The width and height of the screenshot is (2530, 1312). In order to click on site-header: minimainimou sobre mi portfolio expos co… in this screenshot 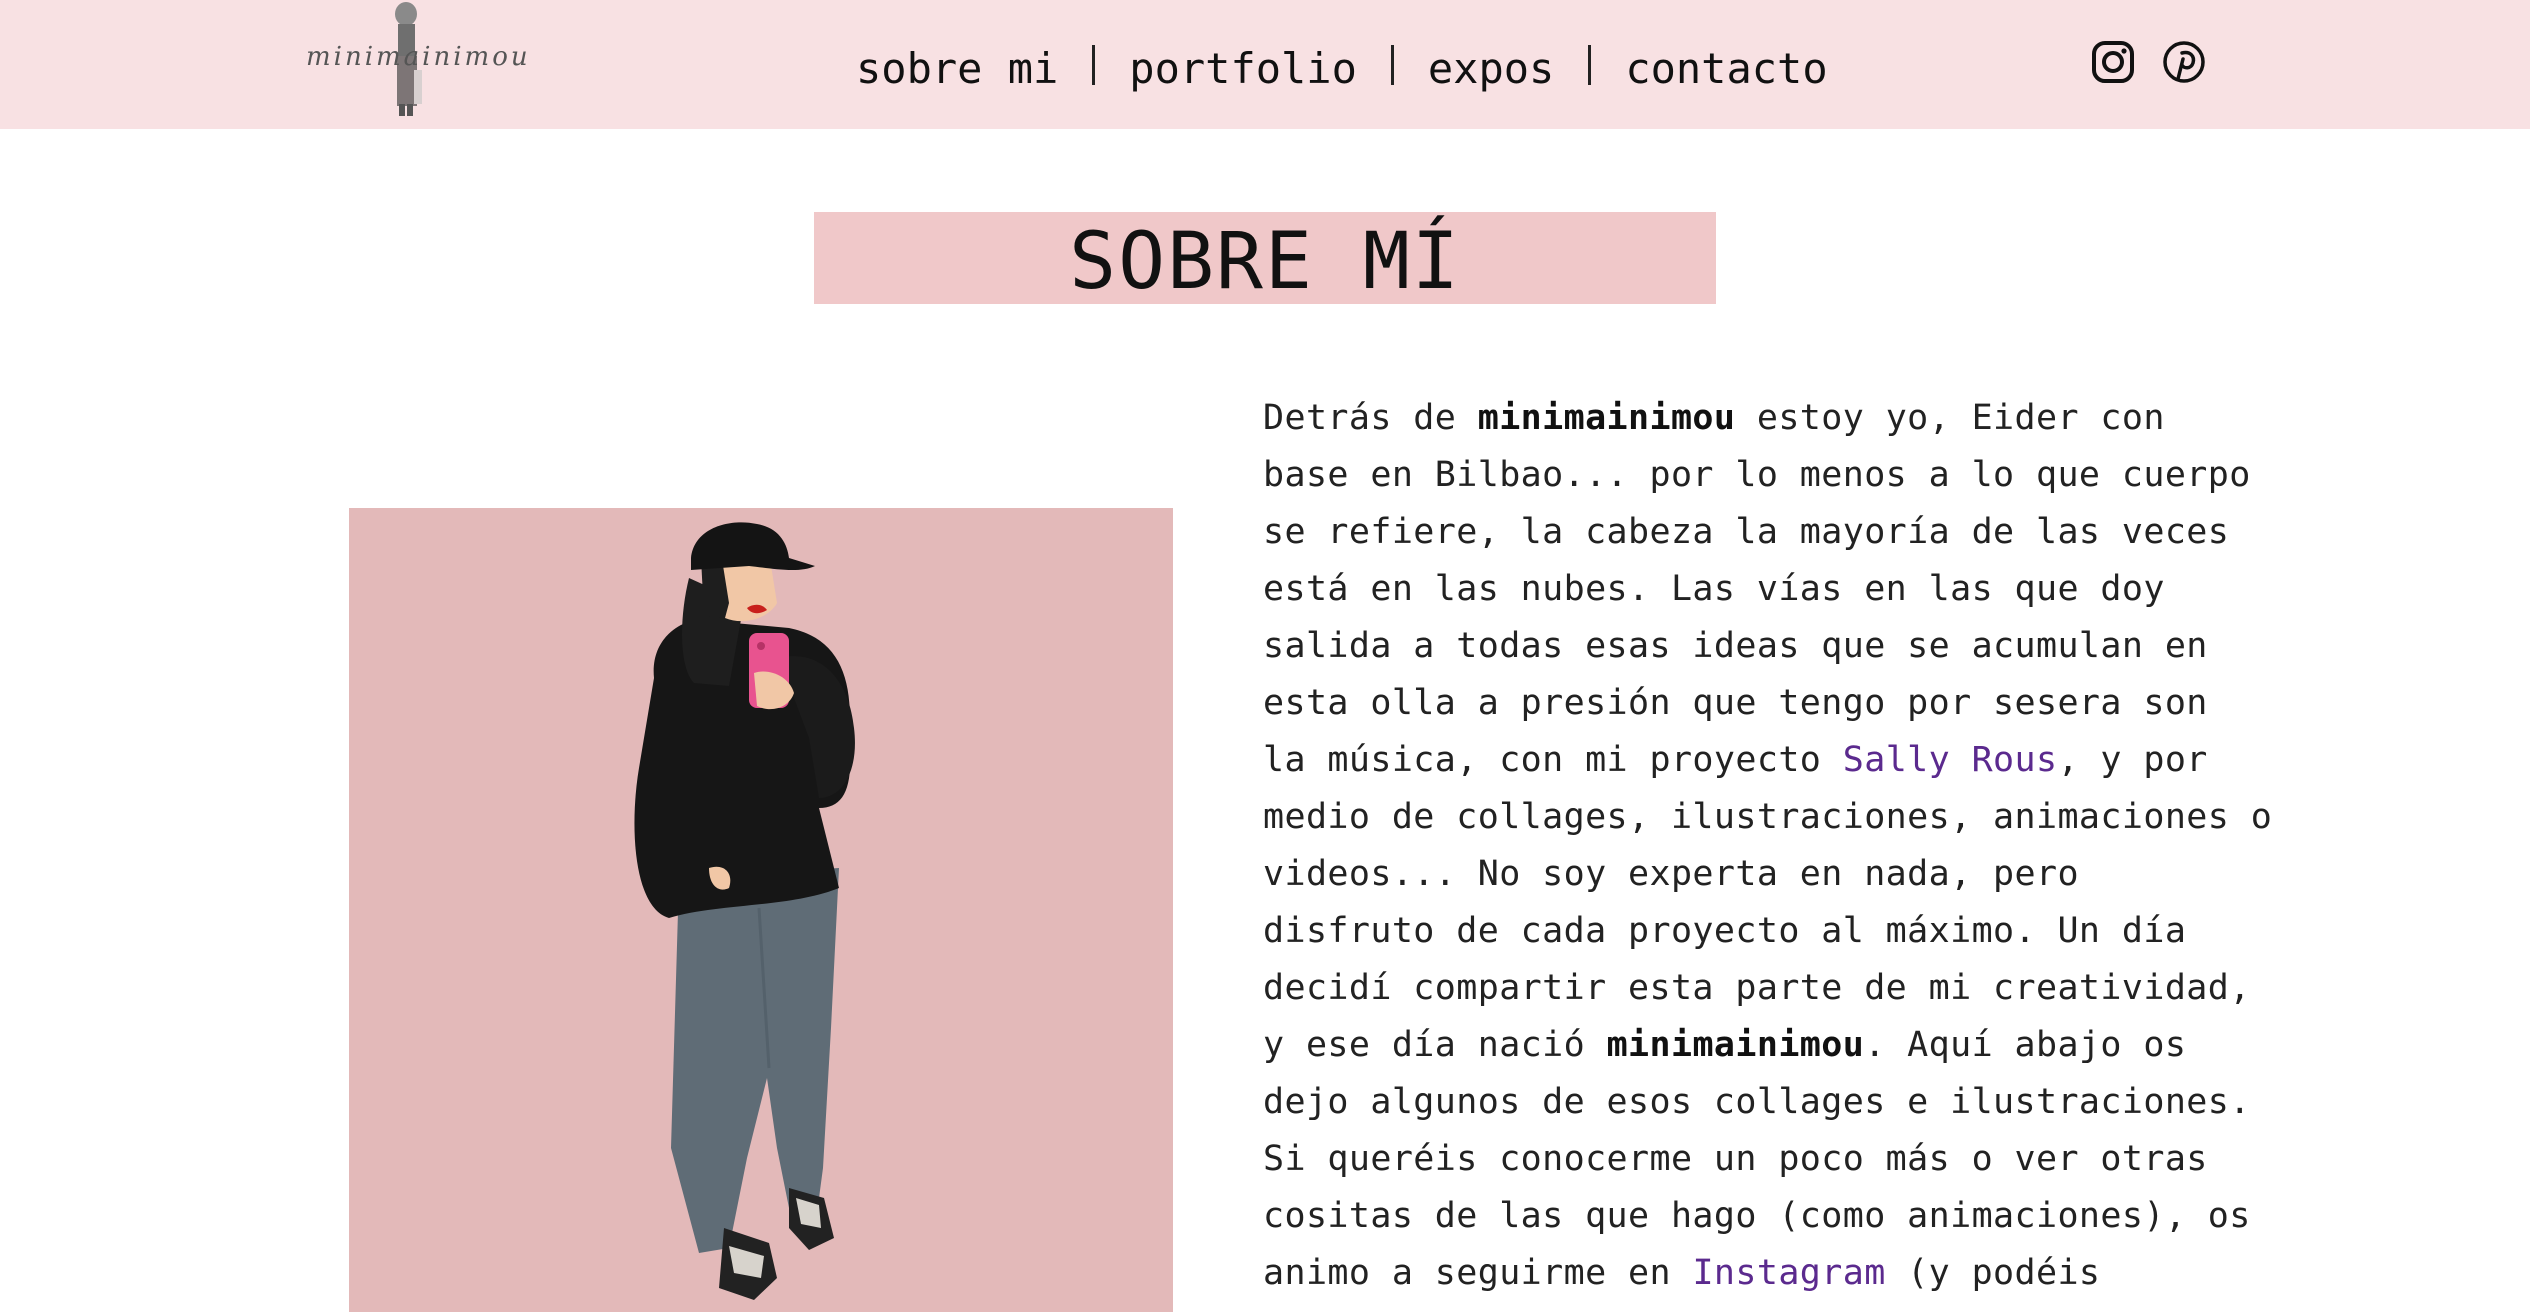, I will do `click(1265, 64)`.